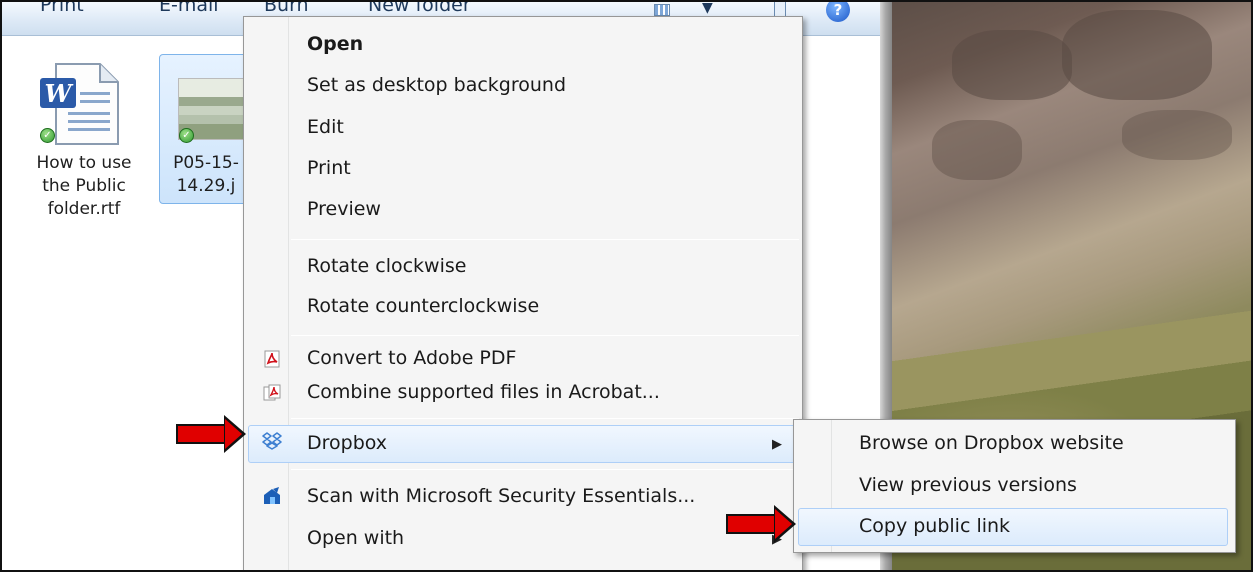 This screenshot has width=1253, height=572. What do you see at coordinates (344, 209) in the screenshot?
I see `menu-item-preview: Preview` at bounding box center [344, 209].